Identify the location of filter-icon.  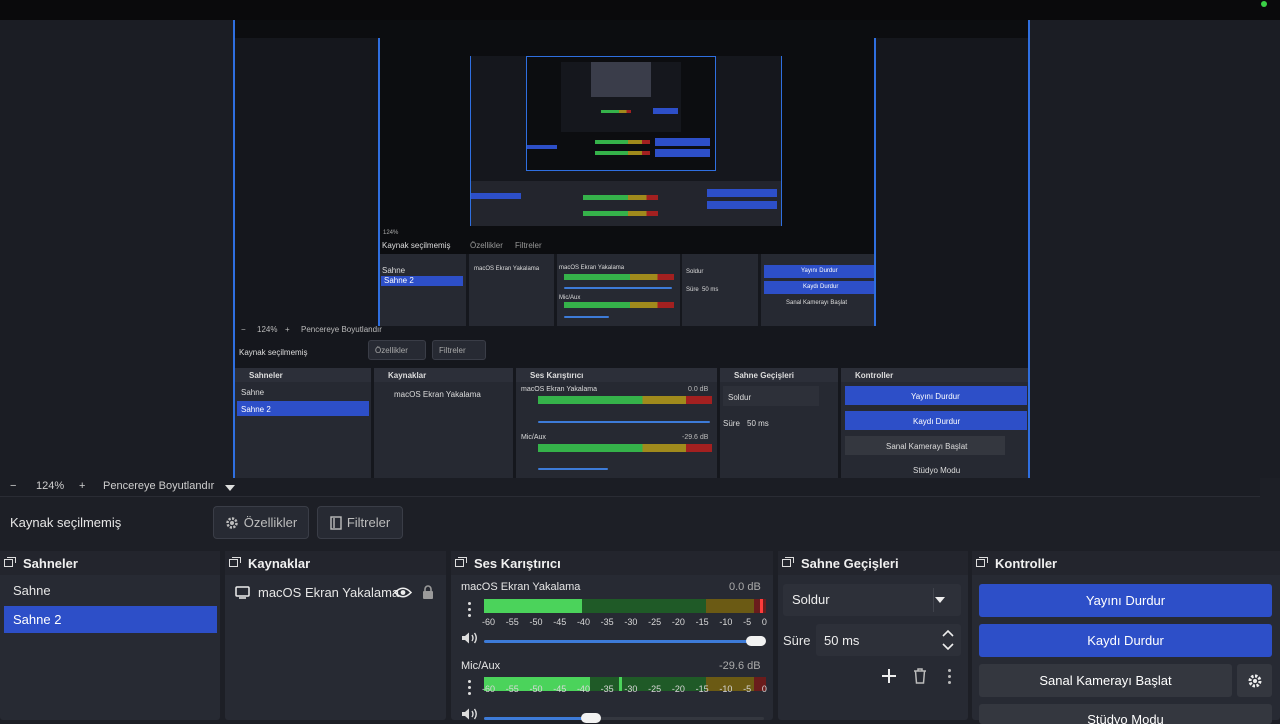
(336, 522).